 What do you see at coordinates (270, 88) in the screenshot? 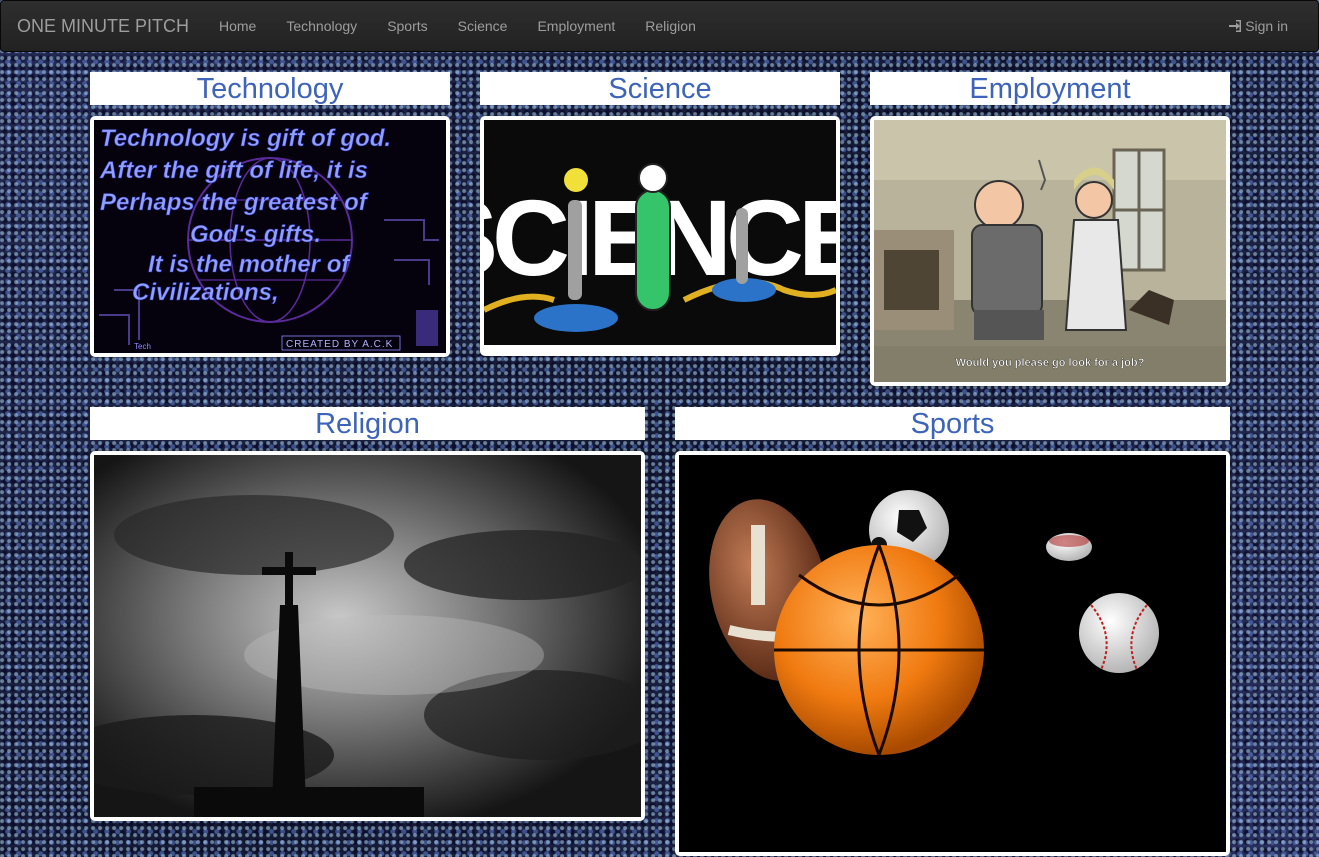
I see `technology-title: Technology` at bounding box center [270, 88].